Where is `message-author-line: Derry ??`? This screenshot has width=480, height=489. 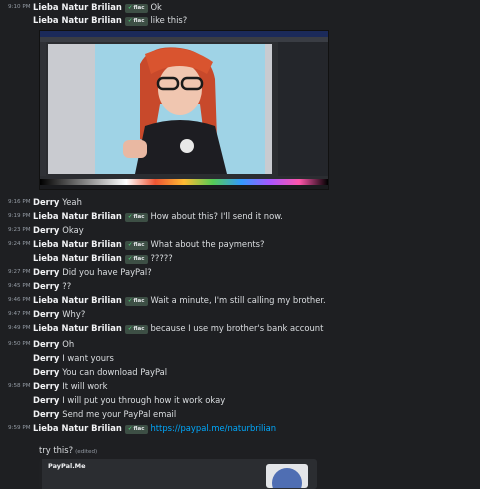
message-author-line: Derry ?? is located at coordinates (52, 286).